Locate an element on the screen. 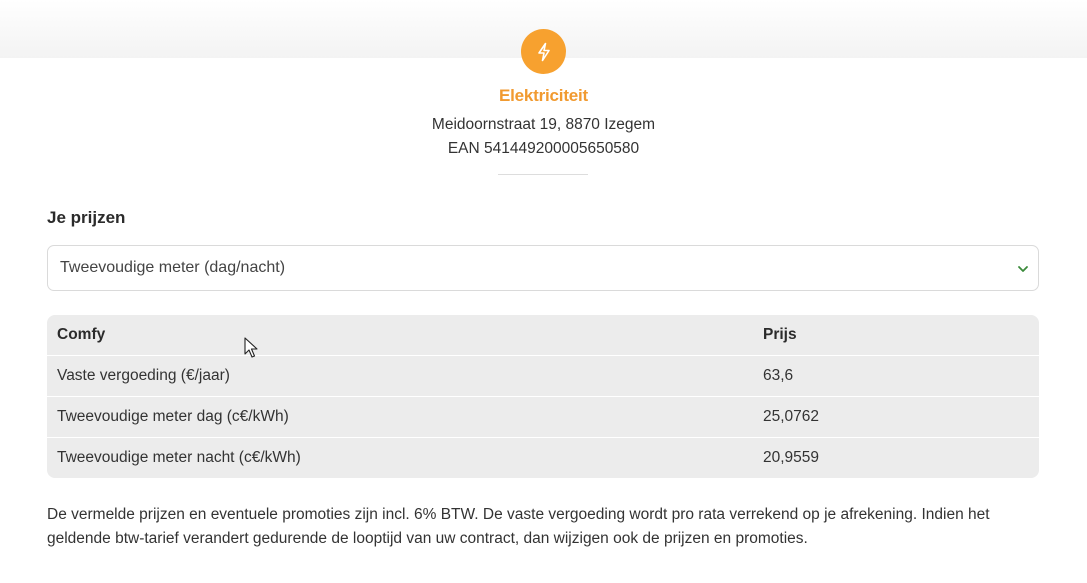  energy-type-title: Elektriciteit is located at coordinates (543, 95).